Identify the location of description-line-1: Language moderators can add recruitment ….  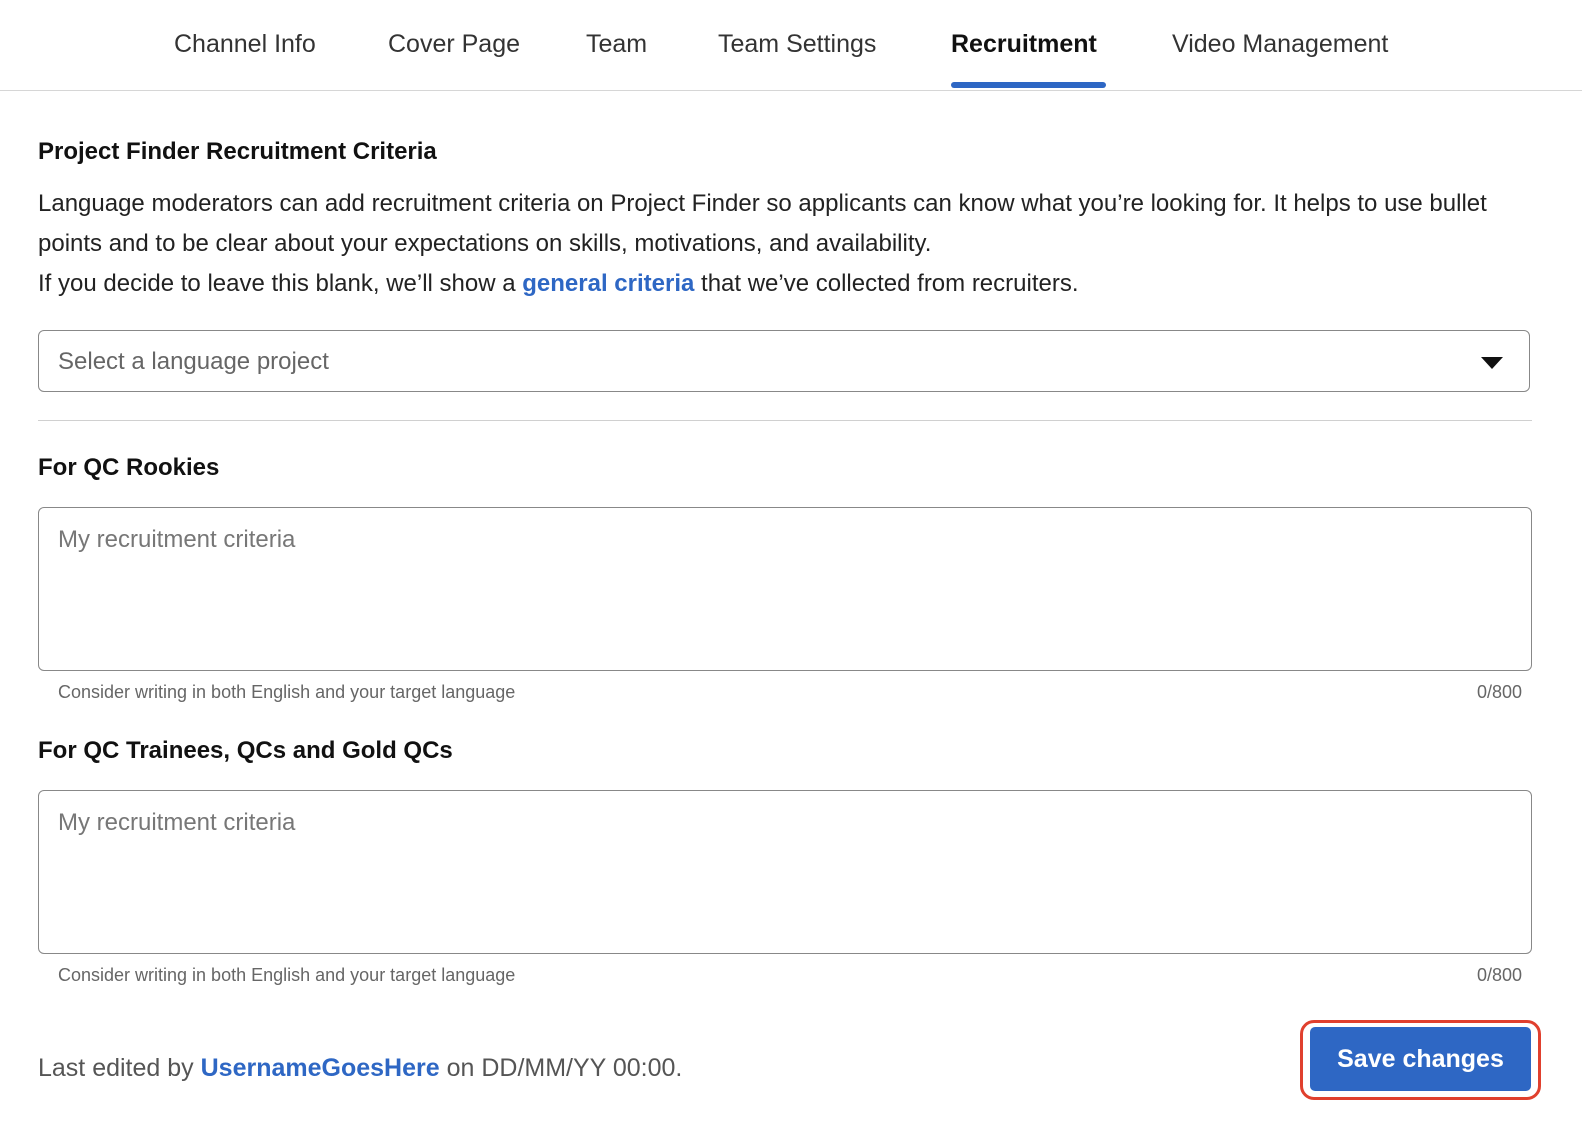
(762, 223).